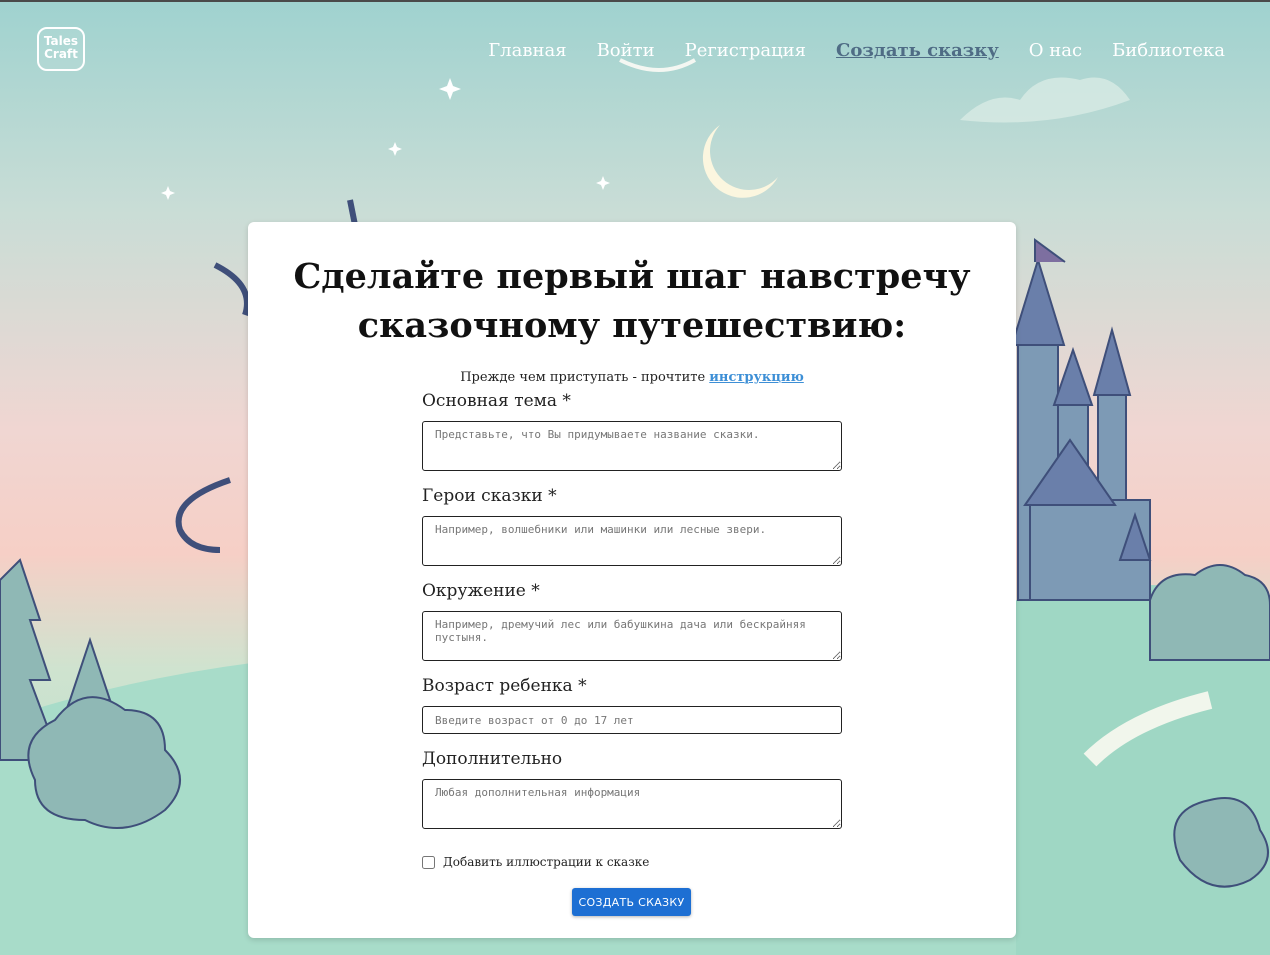  What do you see at coordinates (481, 591) in the screenshot?
I see `setting-label: Окружение *` at bounding box center [481, 591].